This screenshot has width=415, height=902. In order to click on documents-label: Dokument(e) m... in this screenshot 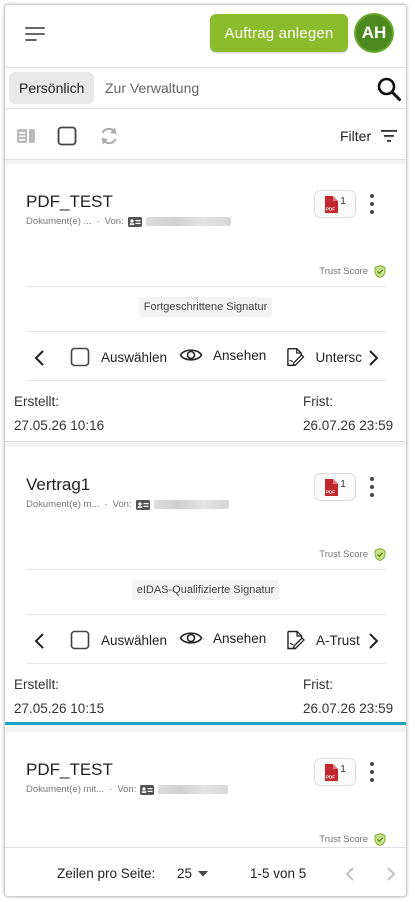, I will do `click(63, 504)`.